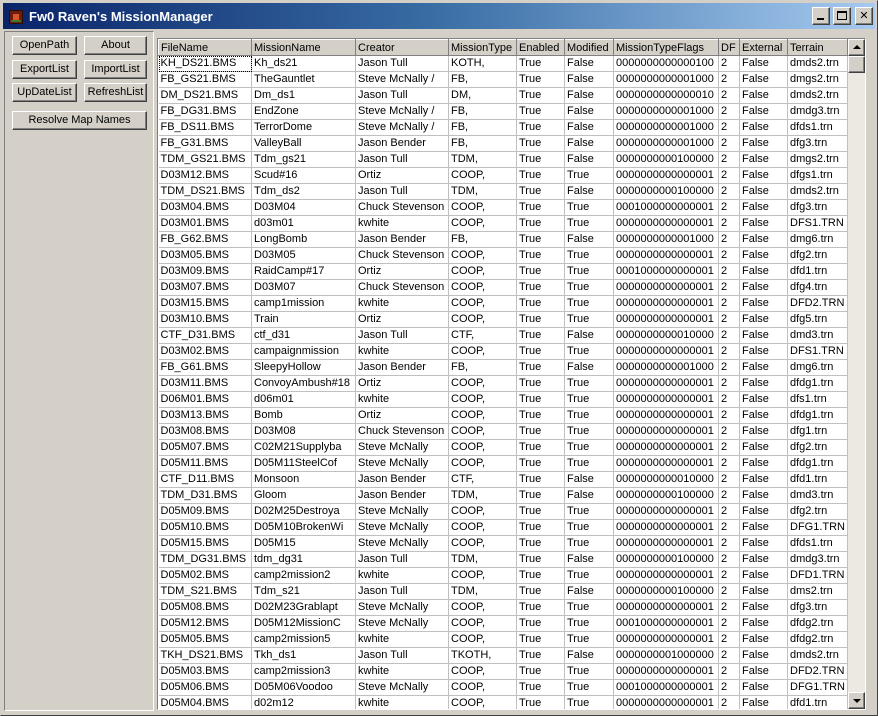 This screenshot has width=878, height=716. What do you see at coordinates (402, 383) in the screenshot?
I see `table-cell: Ortiz` at bounding box center [402, 383].